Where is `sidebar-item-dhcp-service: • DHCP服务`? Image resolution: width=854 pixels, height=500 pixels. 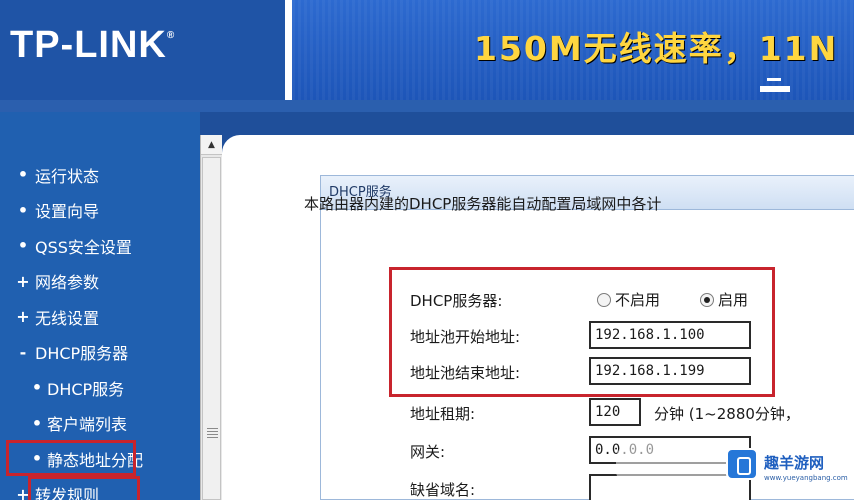 sidebar-item-dhcp-service: • DHCP服务 is located at coordinates (100, 388).